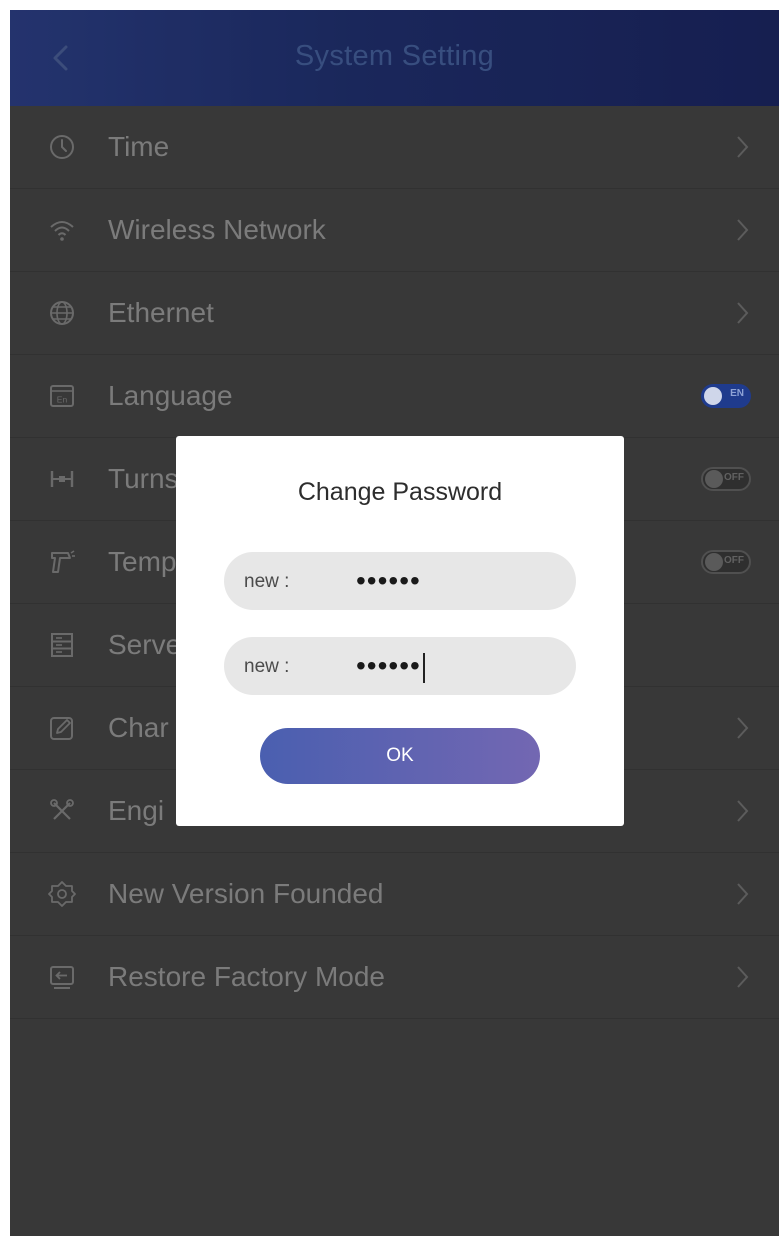 Image resolution: width=779 pixels, height=1246 pixels. I want to click on edit-icon, so click(61, 728).